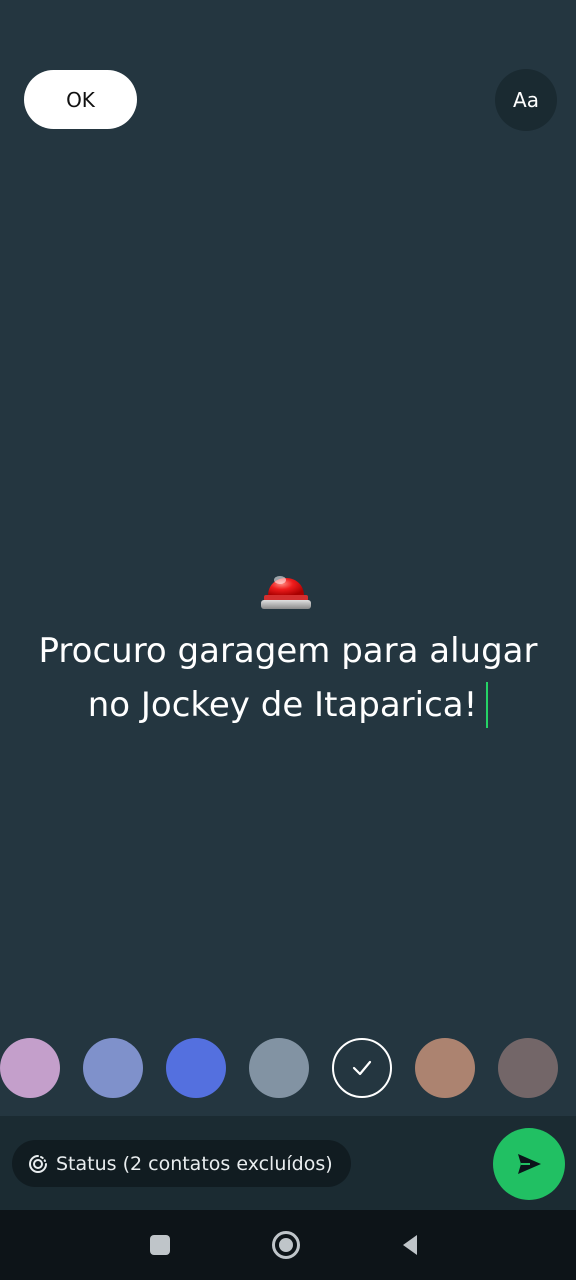 The width and height of the screenshot is (576, 1280). I want to click on bottom-bar: Status (2 contatos excluídos), so click(288, 1163).